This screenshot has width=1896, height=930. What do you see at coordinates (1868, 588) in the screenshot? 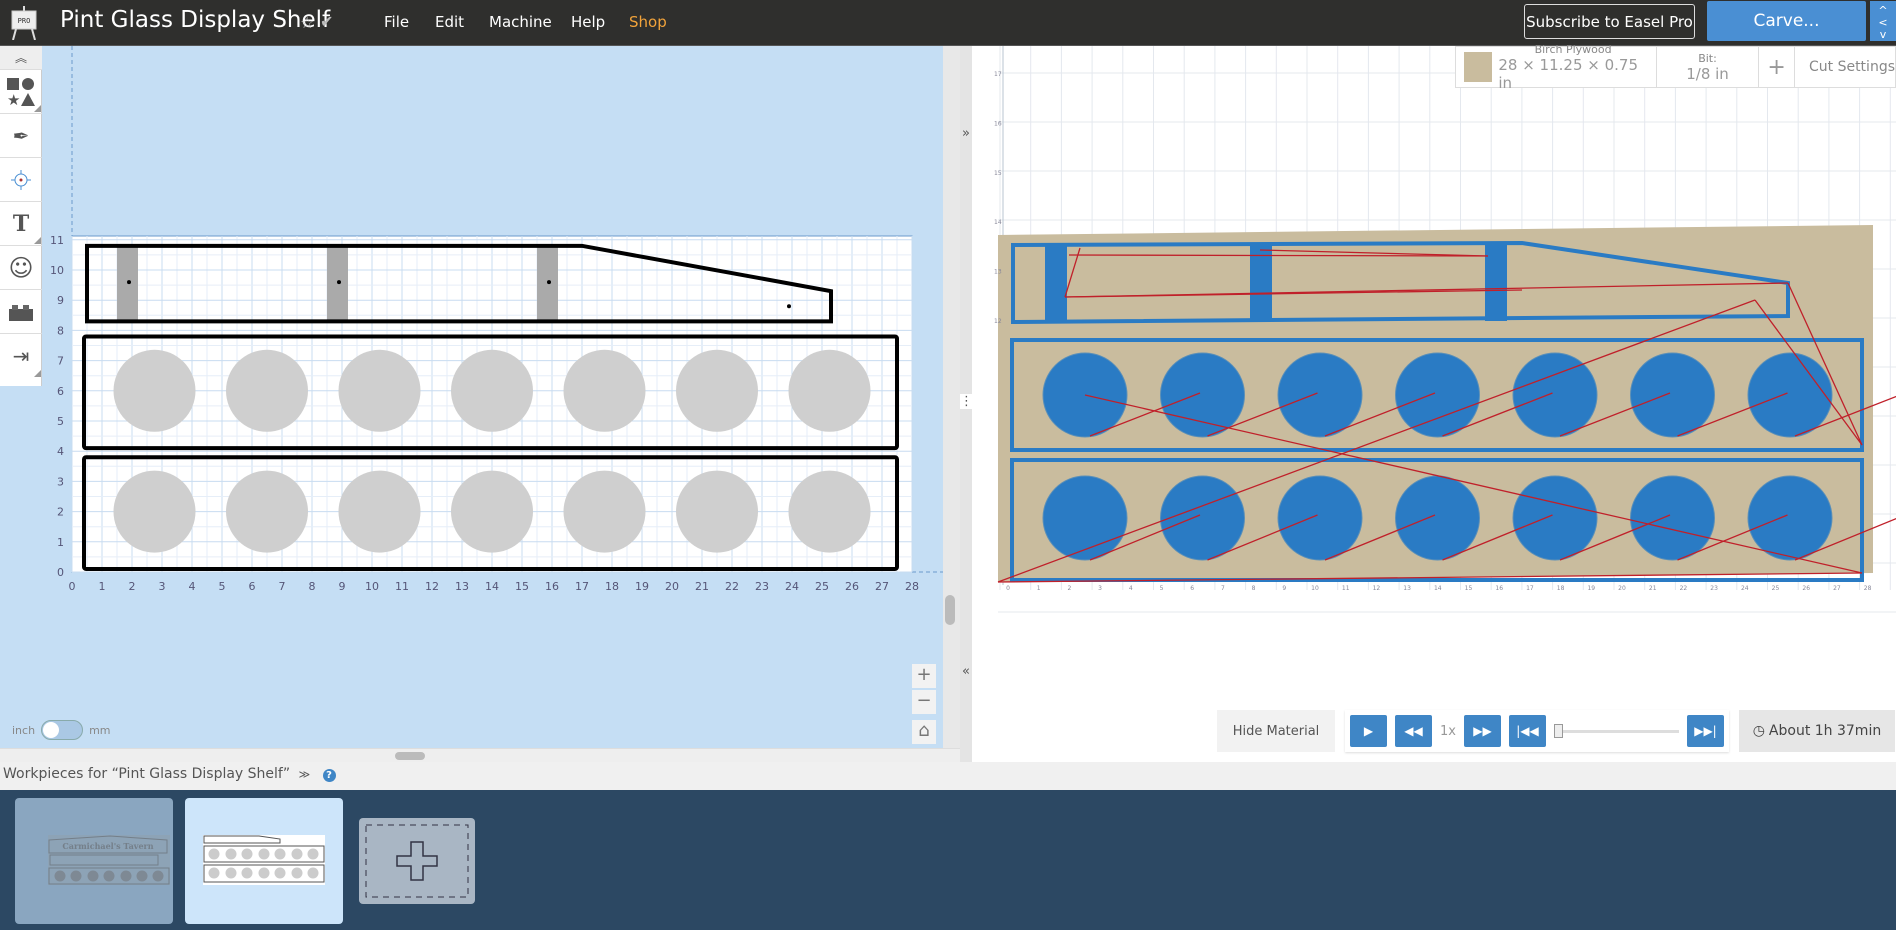
I see `preview-x-tick: 28` at bounding box center [1868, 588].